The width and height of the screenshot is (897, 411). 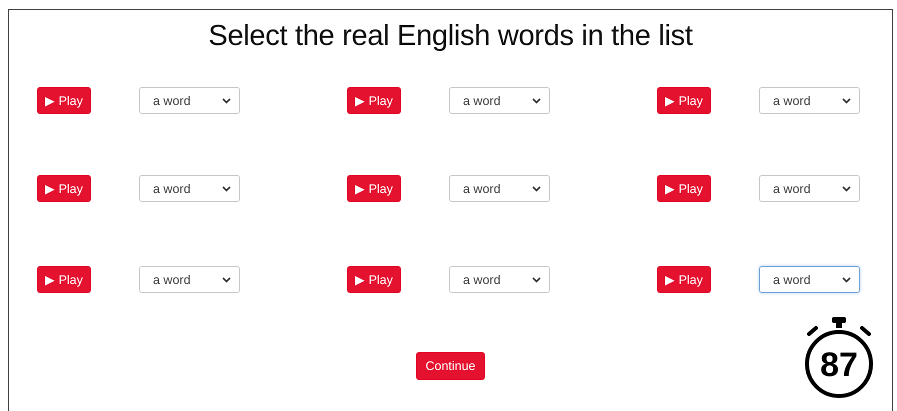 I want to click on page-title: Select the real English words in the list, so click(x=450, y=36).